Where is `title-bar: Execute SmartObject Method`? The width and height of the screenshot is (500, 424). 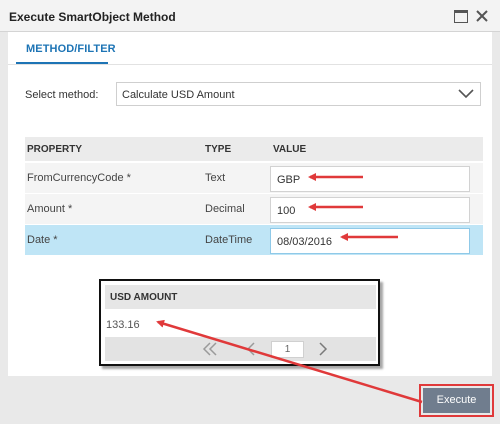
title-bar: Execute SmartObject Method is located at coordinates (250, 16).